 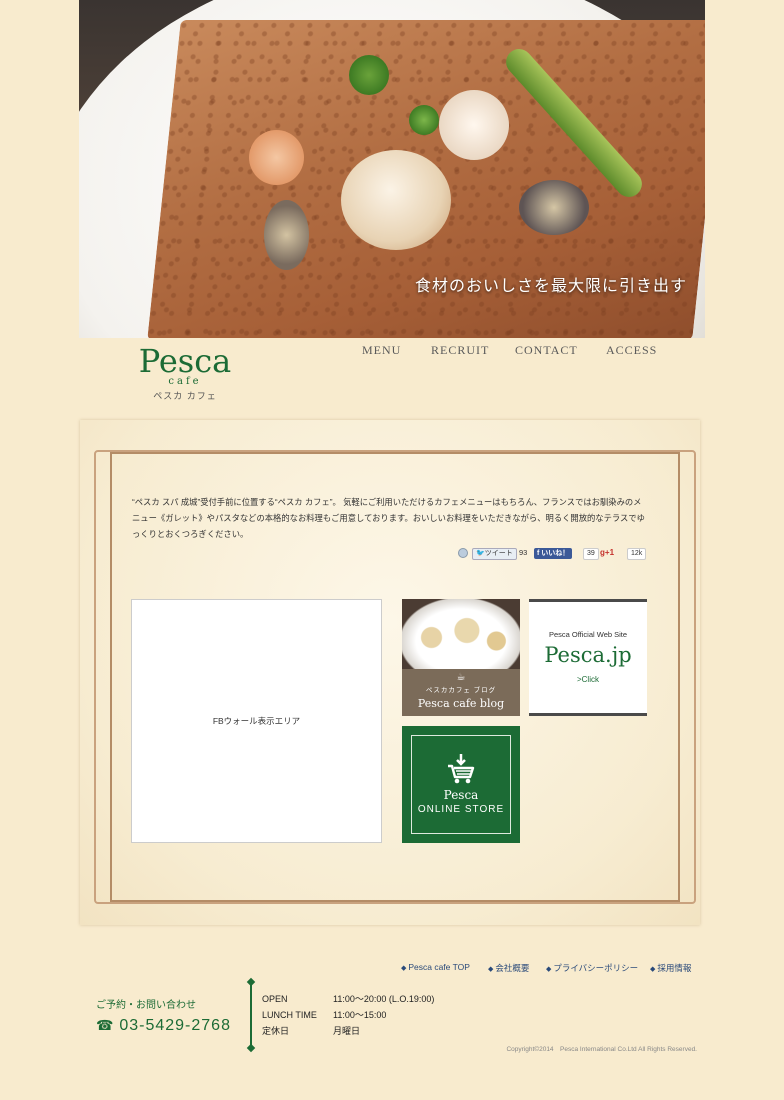 What do you see at coordinates (360, 1015) in the screenshot?
I see `hours-value: 11:00～15:00` at bounding box center [360, 1015].